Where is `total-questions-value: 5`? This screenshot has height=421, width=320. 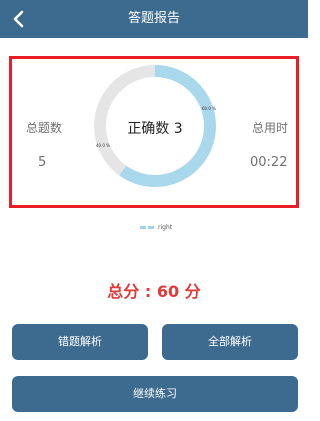 total-questions-value: 5 is located at coordinates (42, 162).